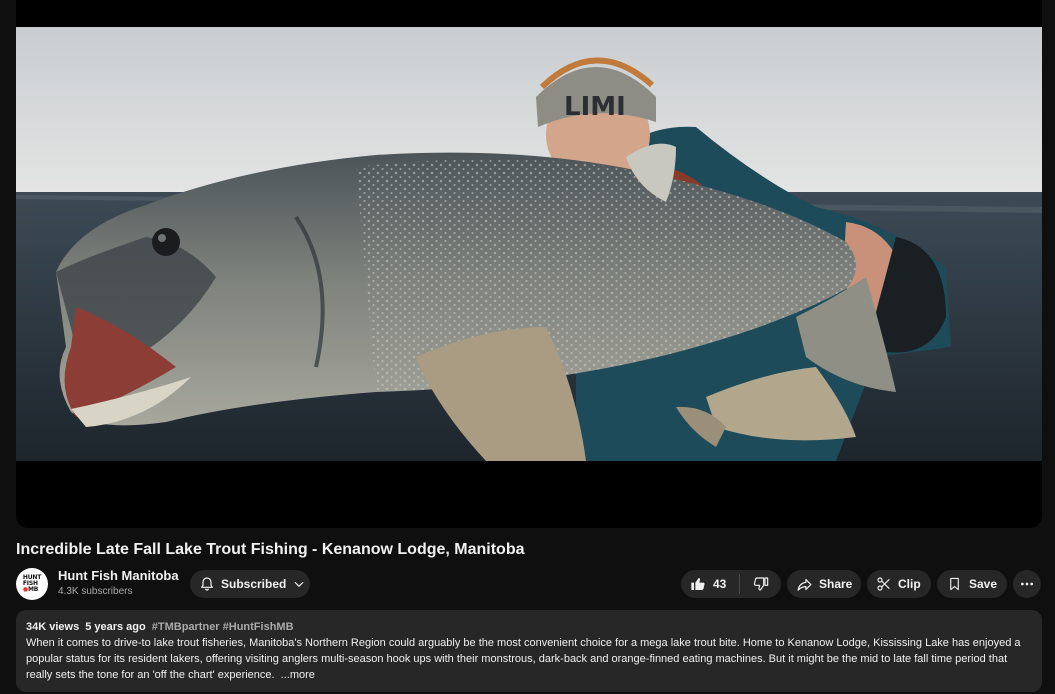 The width and height of the screenshot is (1055, 694). Describe the element at coordinates (710, 584) in the screenshot. I see `like-button: 43` at that location.